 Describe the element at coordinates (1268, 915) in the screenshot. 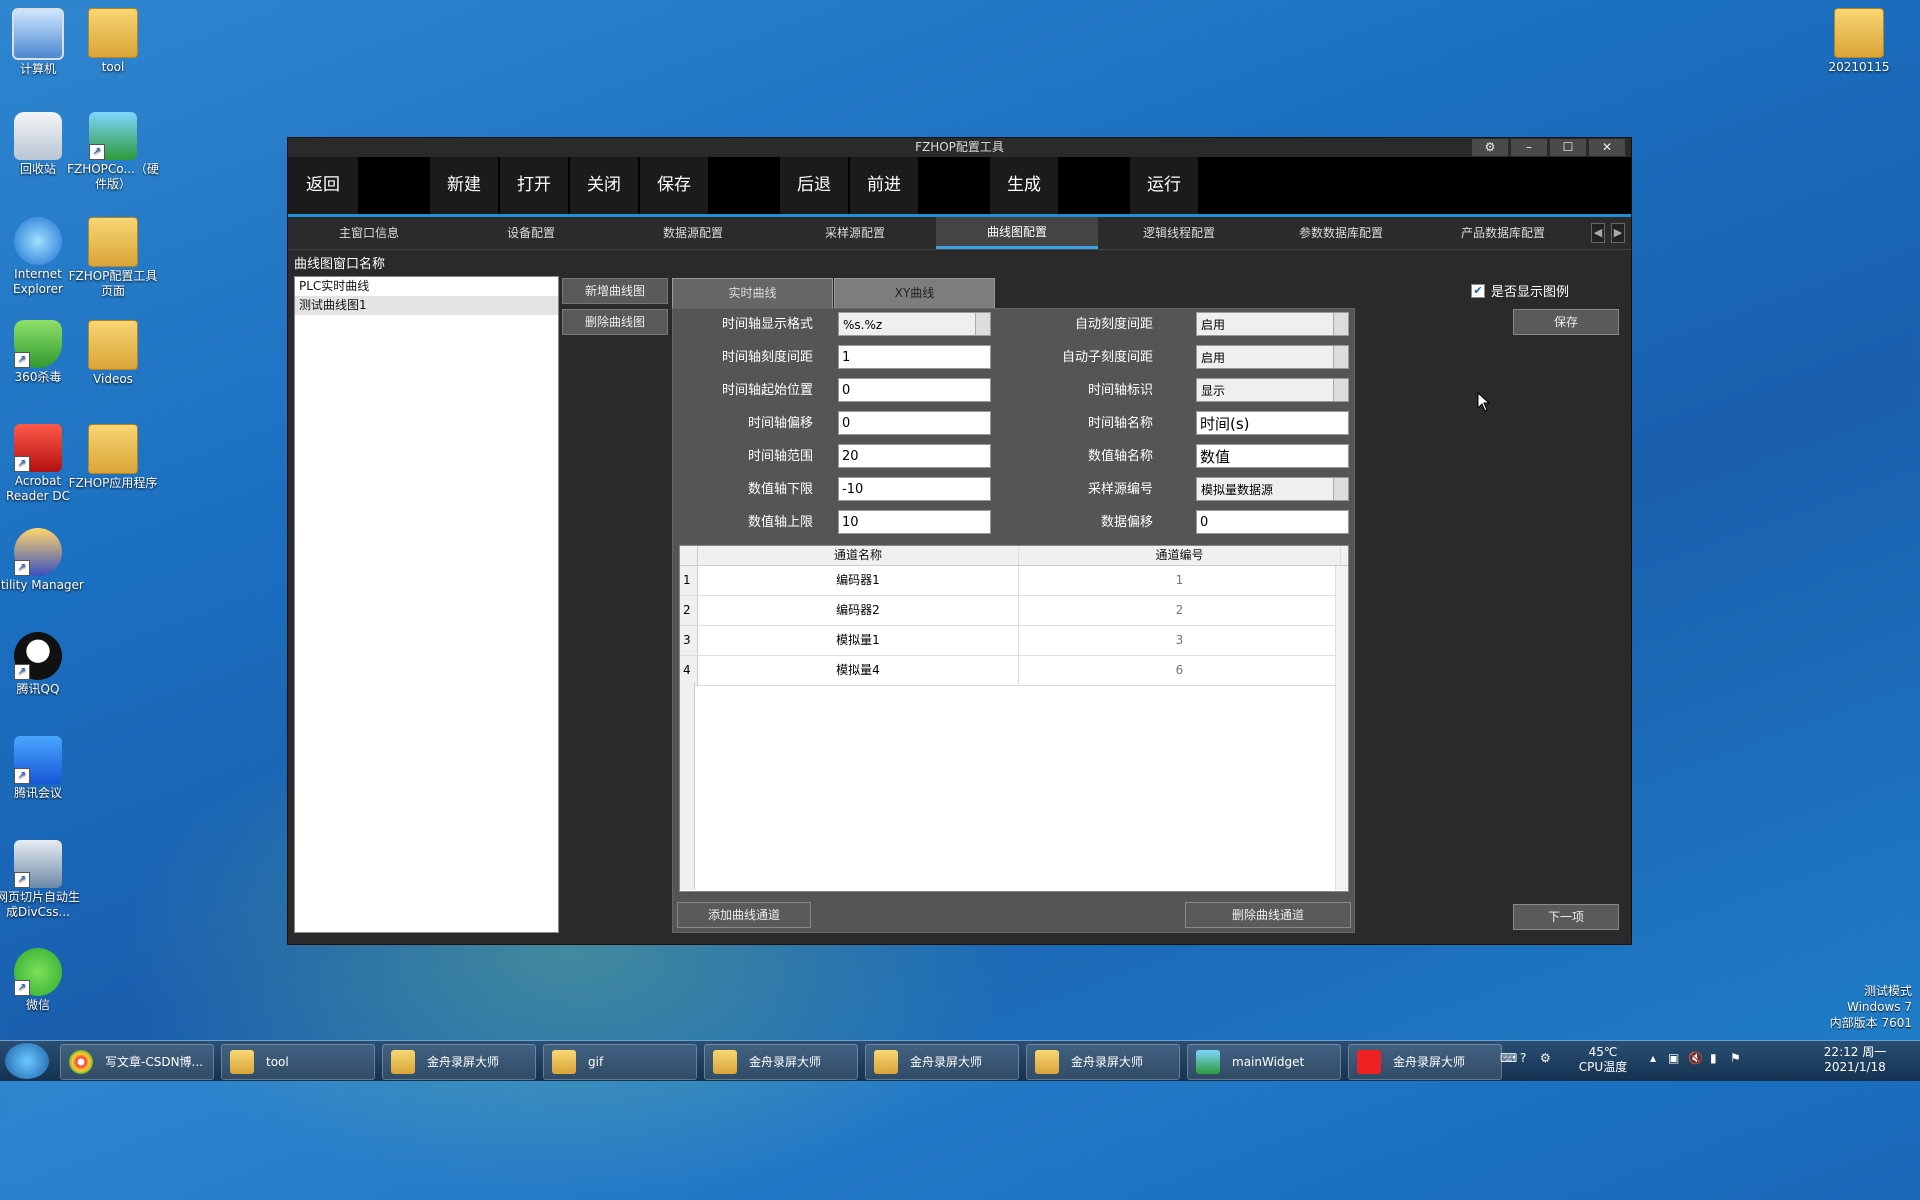

I see `delete-channel-button: 删除曲线通道` at that location.